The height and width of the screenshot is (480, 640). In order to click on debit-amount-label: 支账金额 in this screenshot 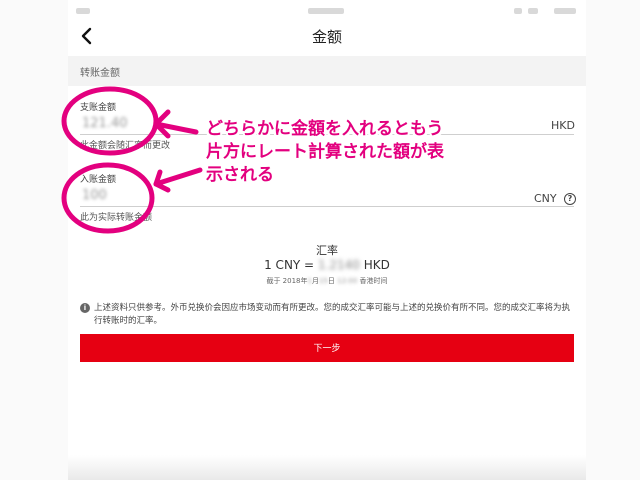, I will do `click(98, 108)`.